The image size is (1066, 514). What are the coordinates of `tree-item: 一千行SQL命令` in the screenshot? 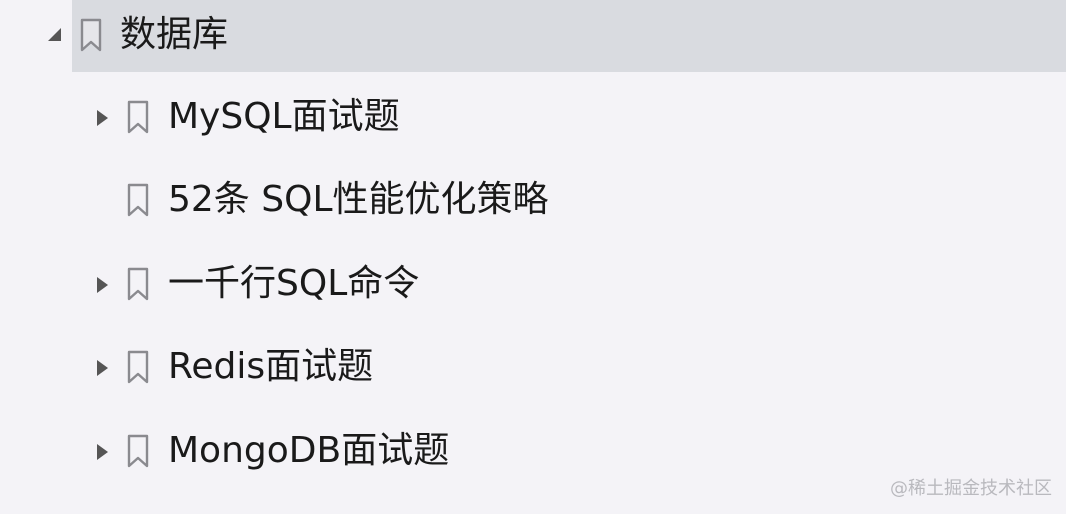 It's located at (533, 285).